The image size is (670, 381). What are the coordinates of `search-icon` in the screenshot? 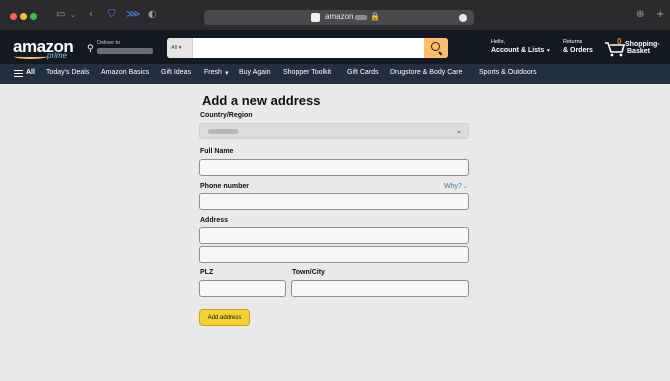 It's located at (435, 46).